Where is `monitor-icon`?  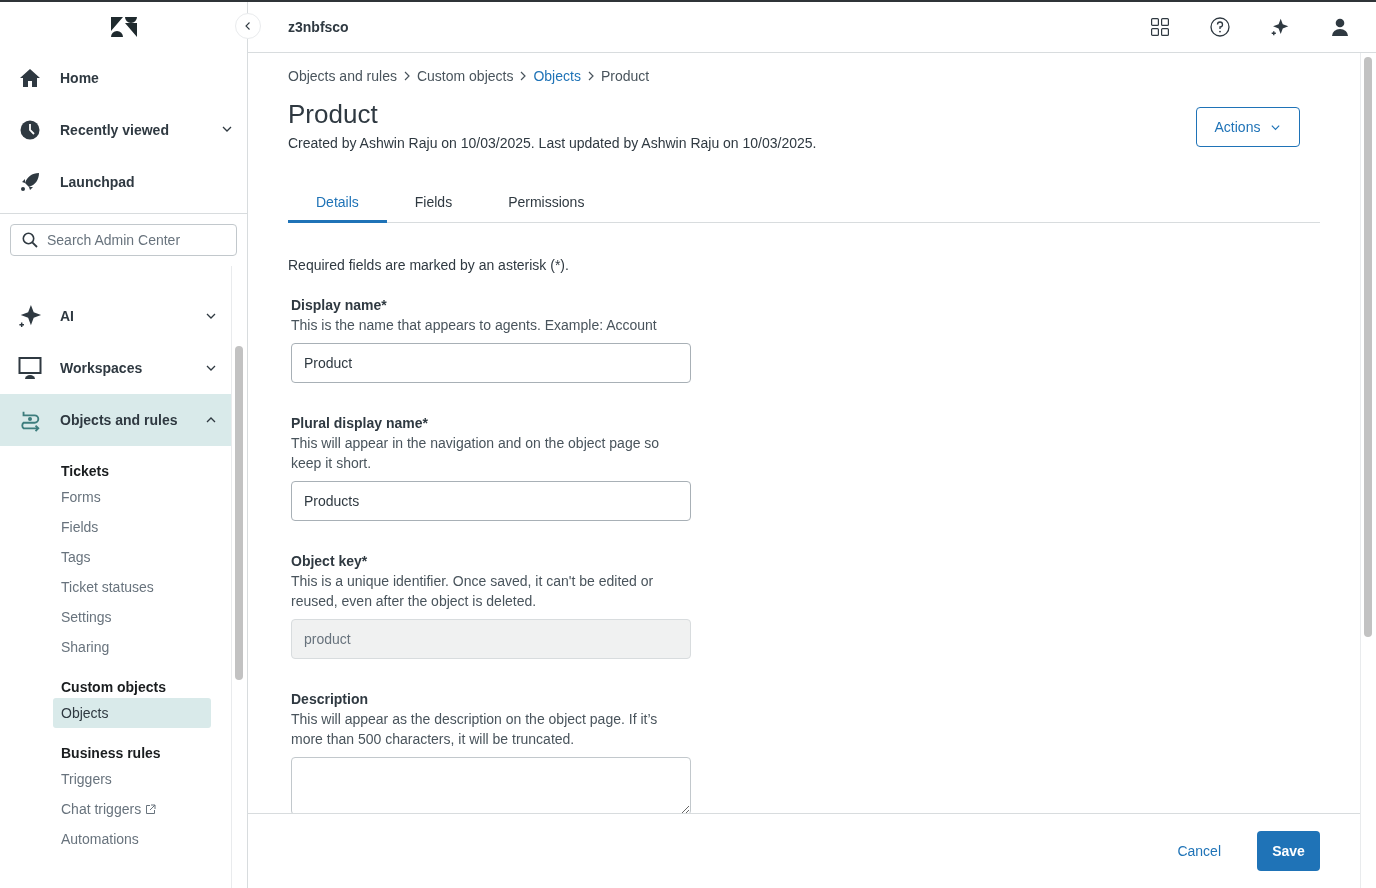 monitor-icon is located at coordinates (30, 368).